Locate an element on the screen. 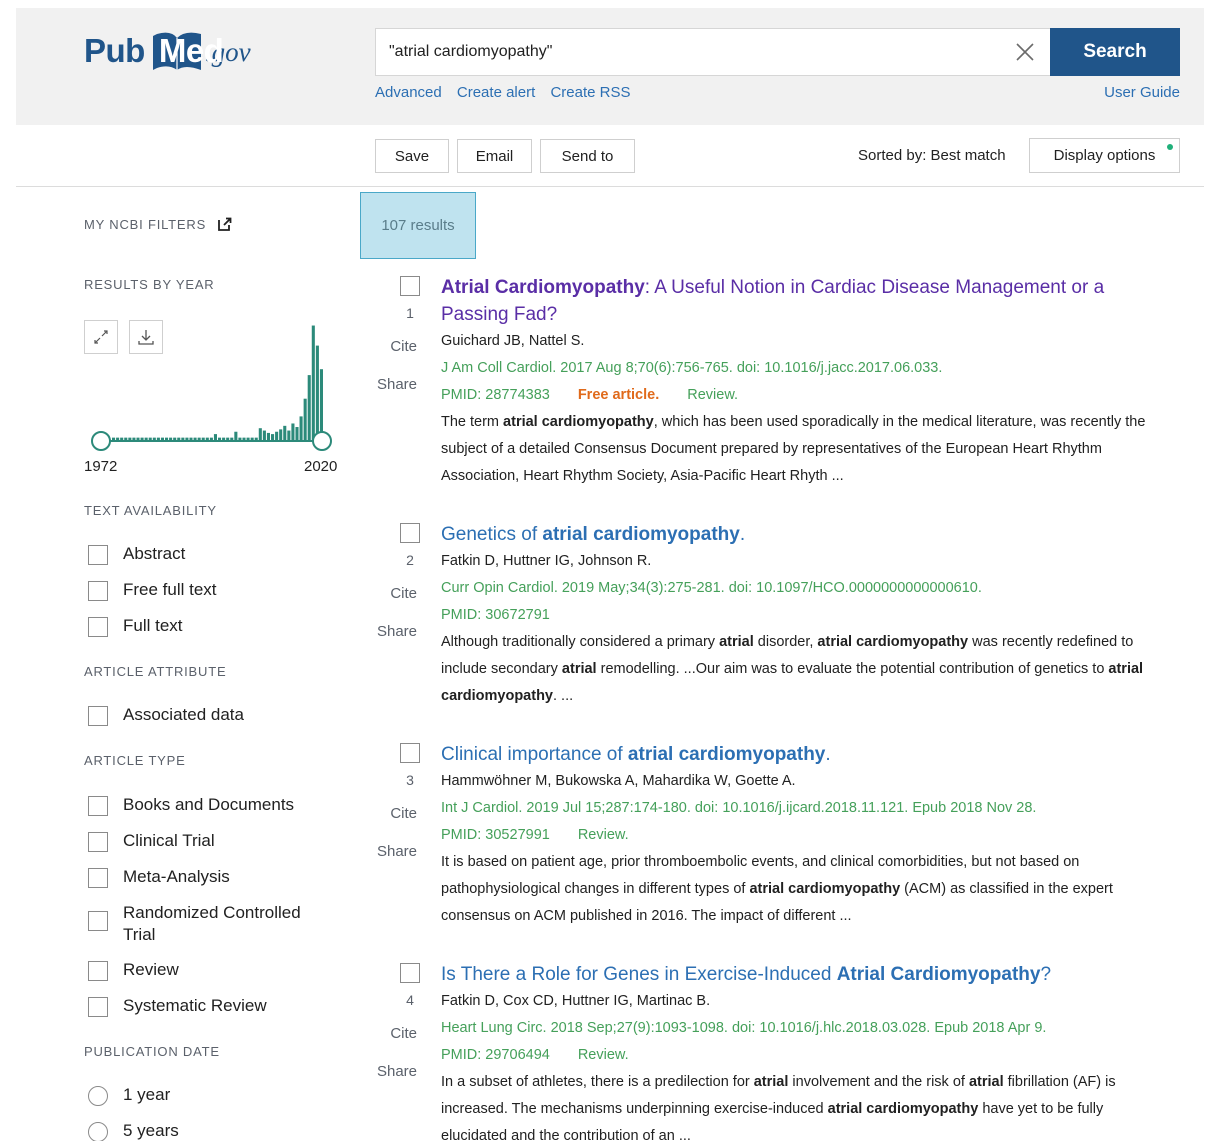 This screenshot has height=1141, width=1205. email-button: Email is located at coordinates (494, 156).